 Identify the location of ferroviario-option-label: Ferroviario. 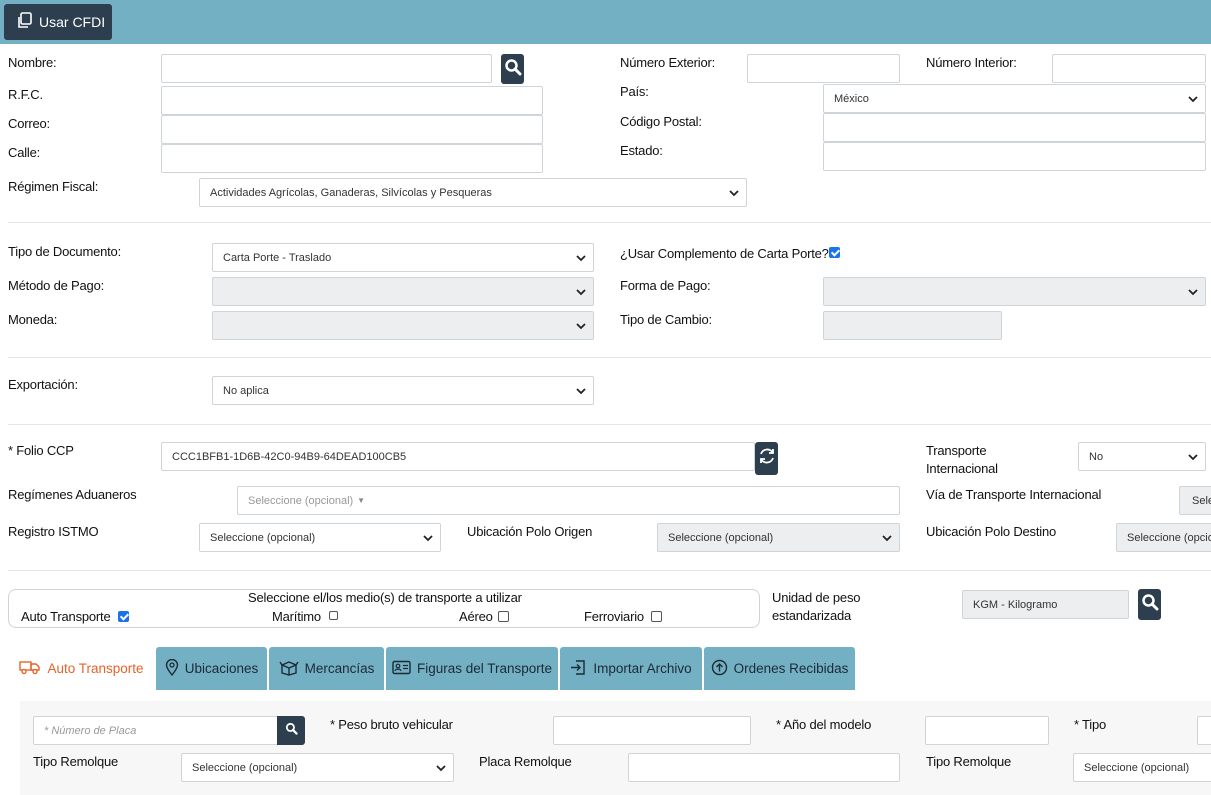
(614, 616).